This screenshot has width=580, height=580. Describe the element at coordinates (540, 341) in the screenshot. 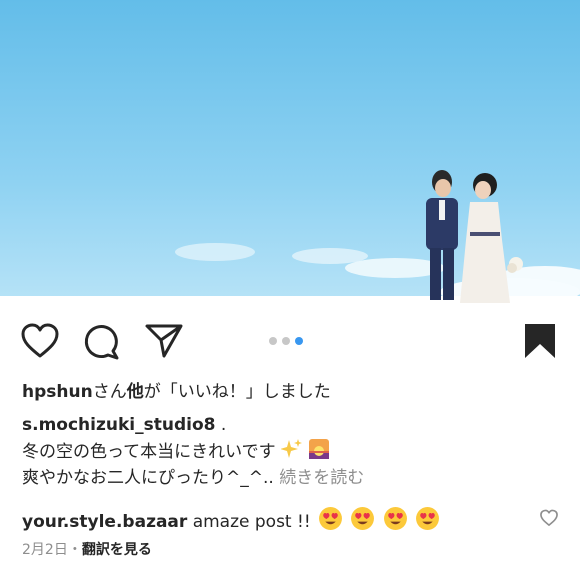

I see `bookmark-filled-icon` at that location.